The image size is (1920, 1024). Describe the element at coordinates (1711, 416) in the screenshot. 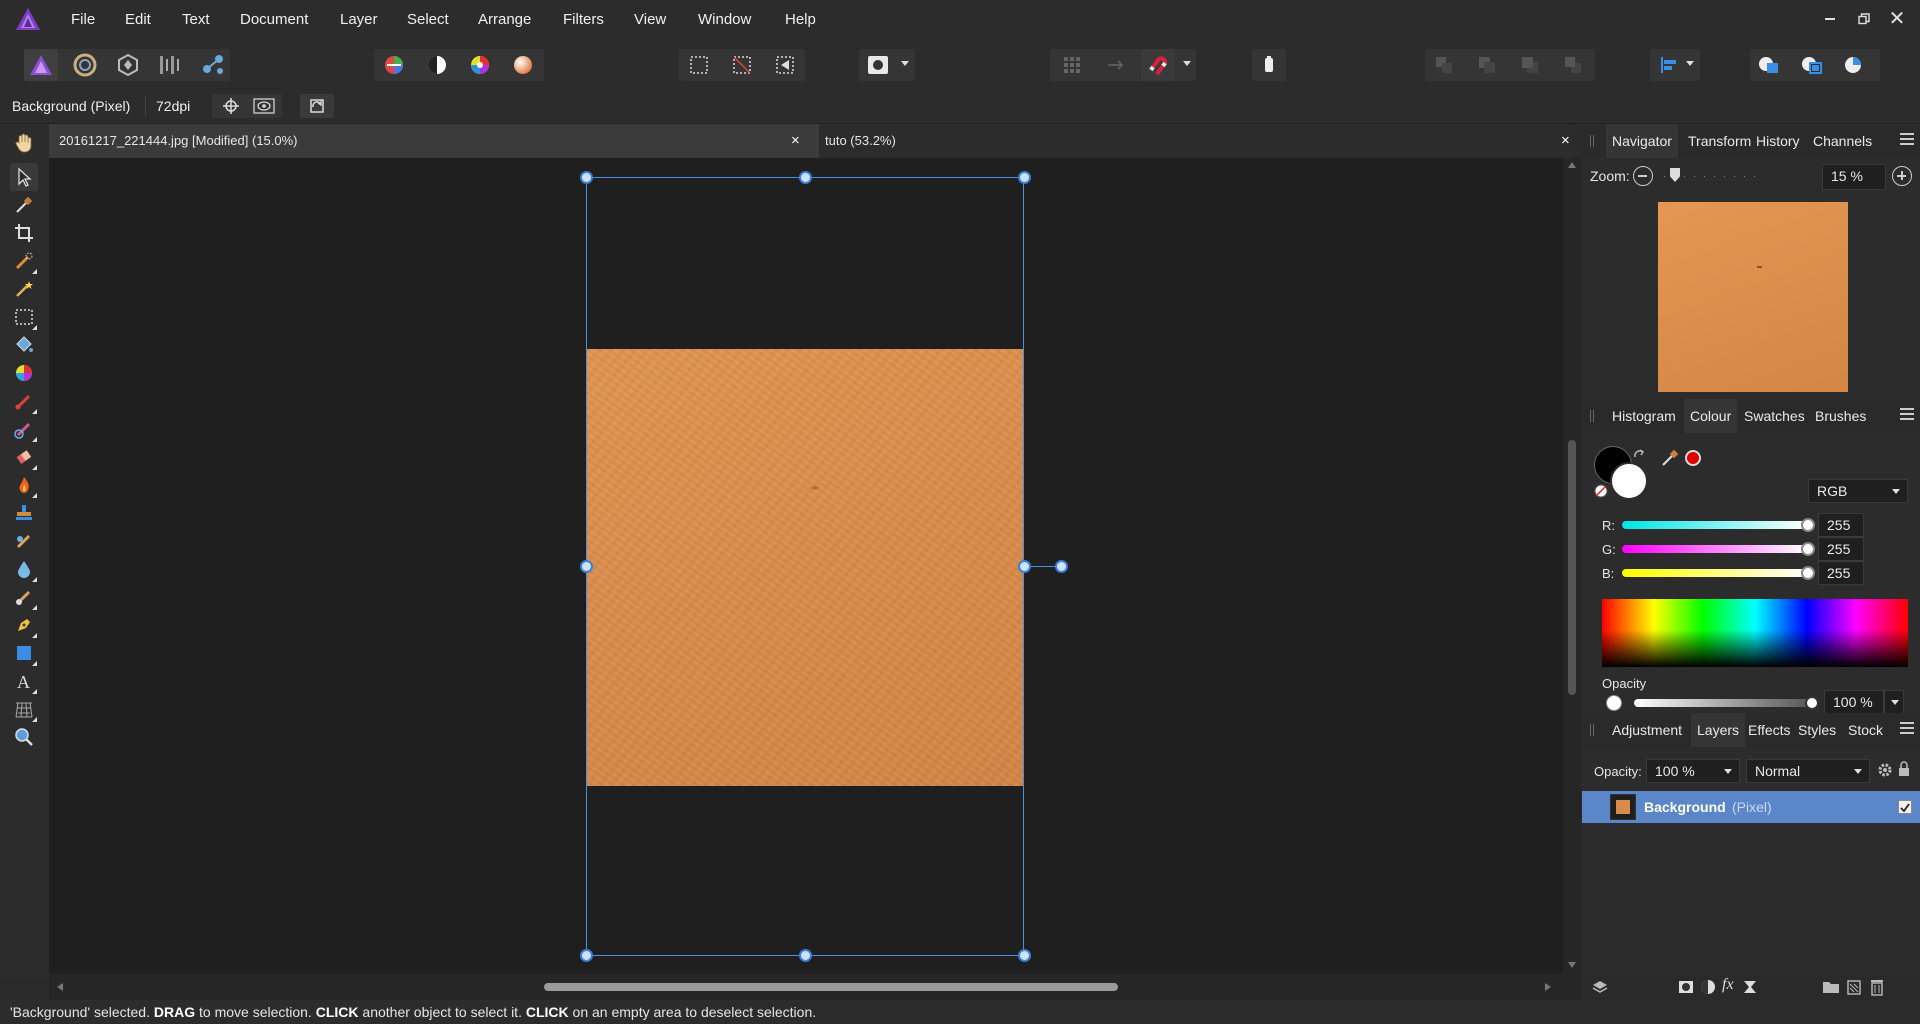

I see `tab-colour: Colour` at that location.